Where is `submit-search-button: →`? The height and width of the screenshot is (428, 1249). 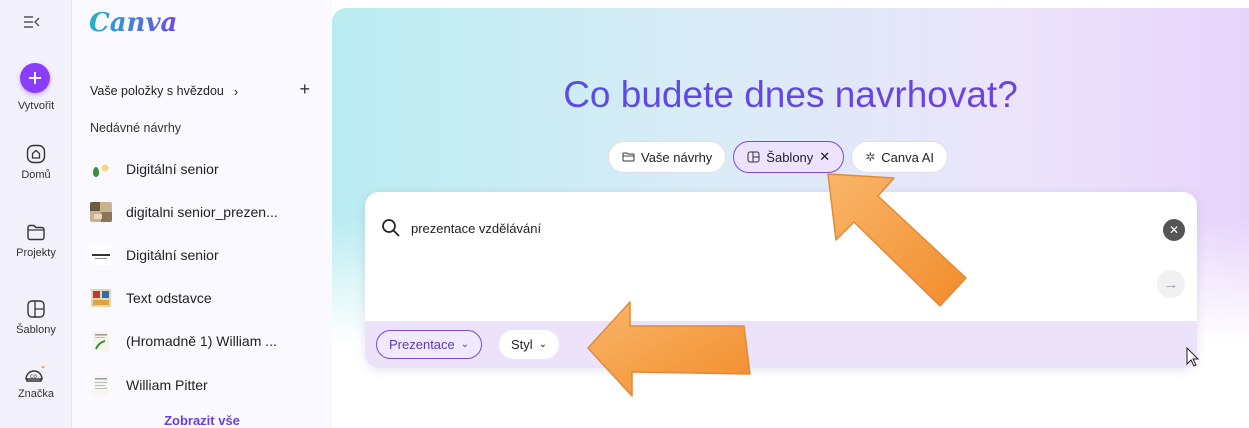 submit-search-button: → is located at coordinates (1171, 284).